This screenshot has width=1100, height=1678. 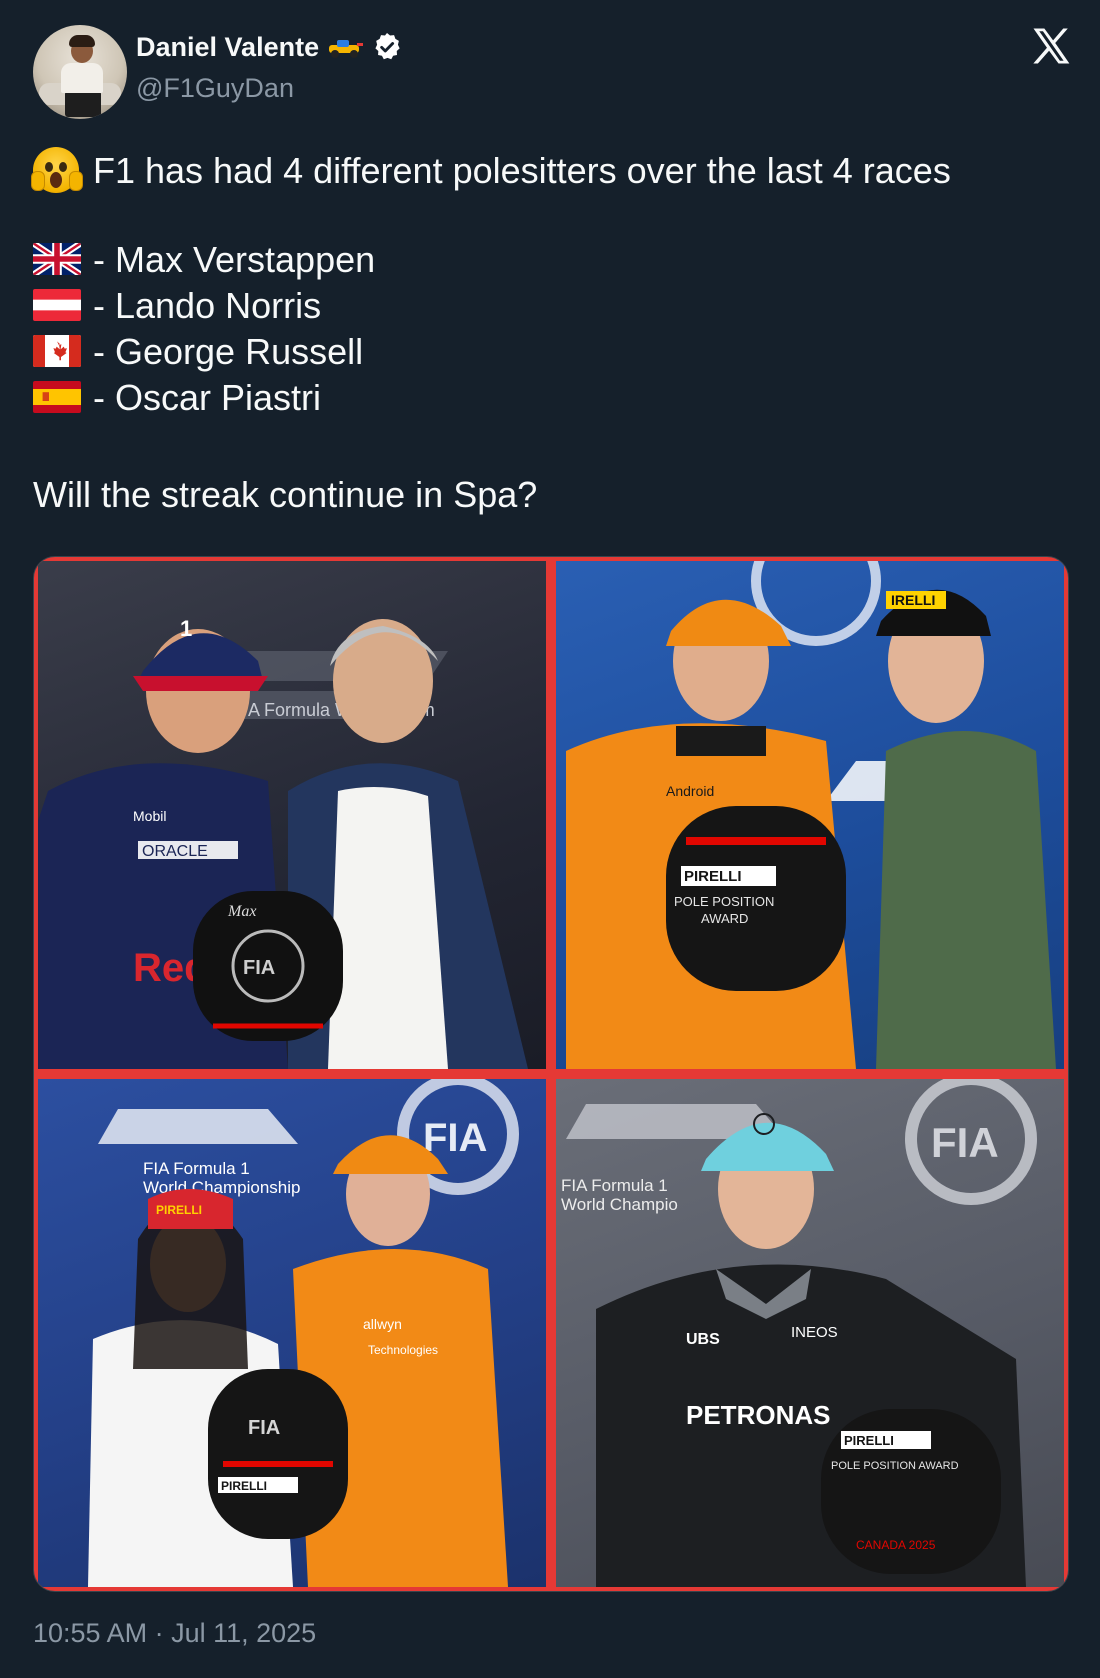 I want to click on author-avatar, so click(x=80, y=72).